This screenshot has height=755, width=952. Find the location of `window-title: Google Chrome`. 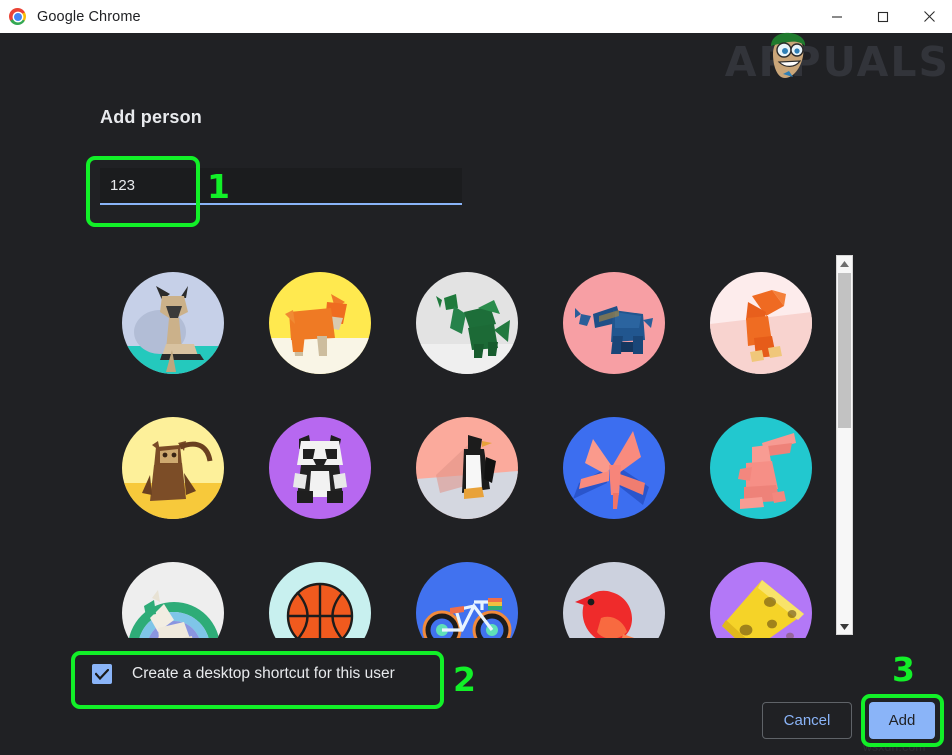

window-title: Google Chrome is located at coordinates (89, 16).